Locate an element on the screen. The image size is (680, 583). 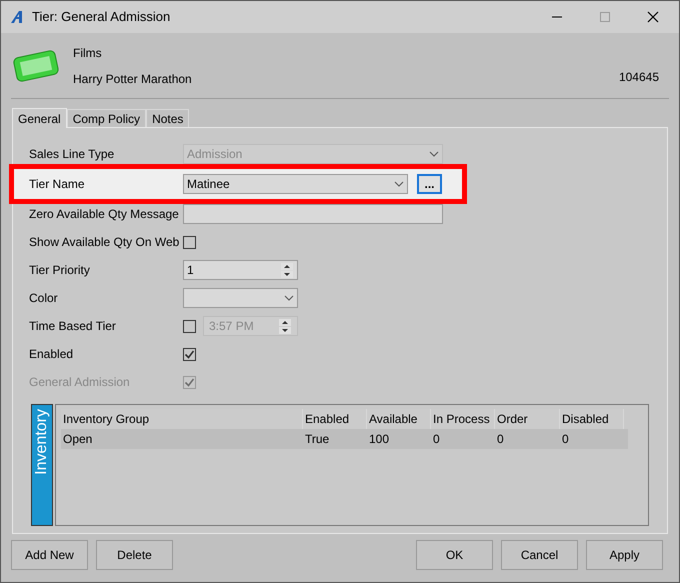
table-cell-text: True is located at coordinates (317, 439).